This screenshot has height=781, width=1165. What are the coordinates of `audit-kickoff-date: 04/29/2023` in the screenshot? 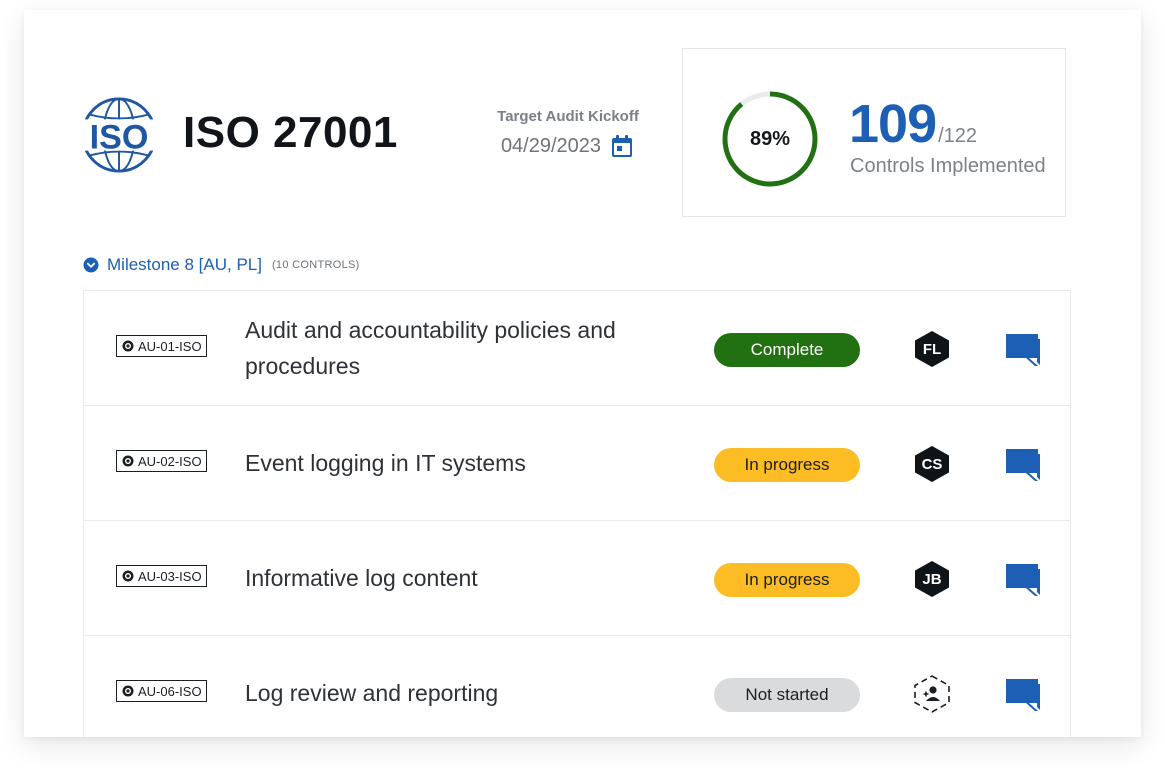 It's located at (551, 145).